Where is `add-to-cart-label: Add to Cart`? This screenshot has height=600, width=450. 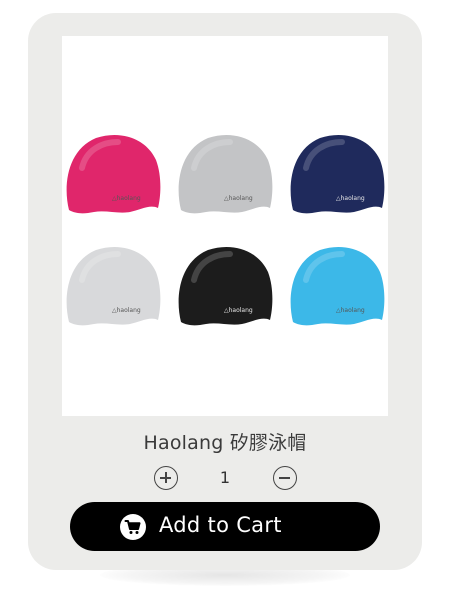
add-to-cart-label: Add to Cart is located at coordinates (220, 525).